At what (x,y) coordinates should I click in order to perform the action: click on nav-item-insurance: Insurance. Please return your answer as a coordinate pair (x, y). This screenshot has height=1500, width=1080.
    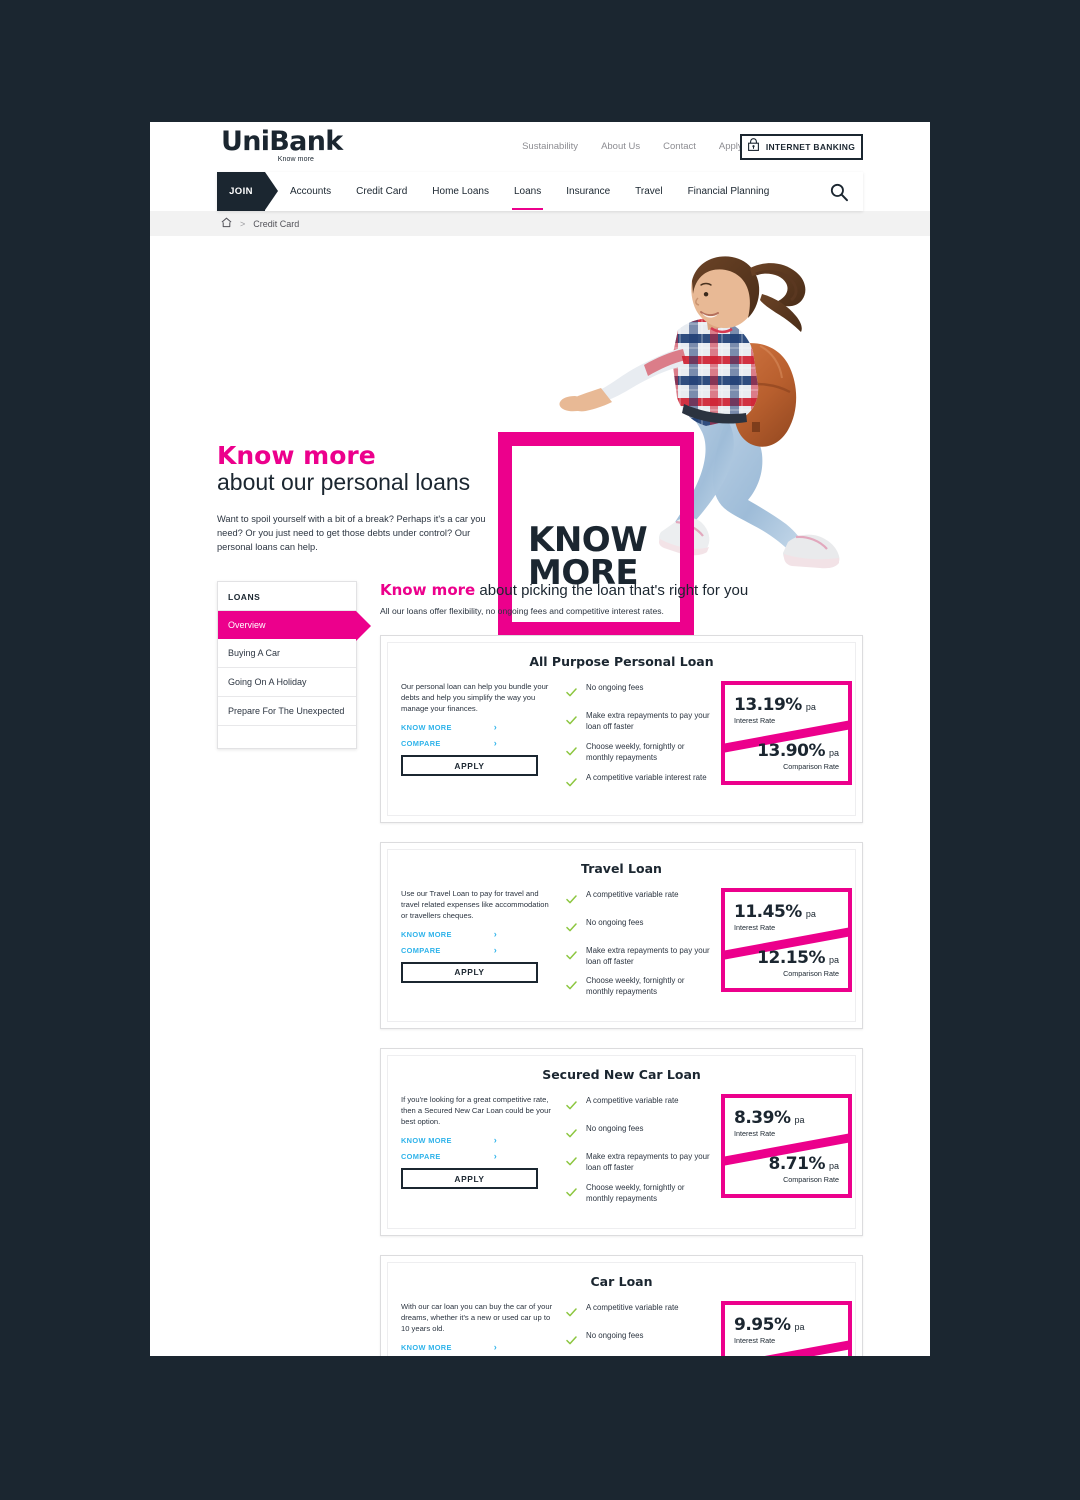
    Looking at the image, I should click on (588, 191).